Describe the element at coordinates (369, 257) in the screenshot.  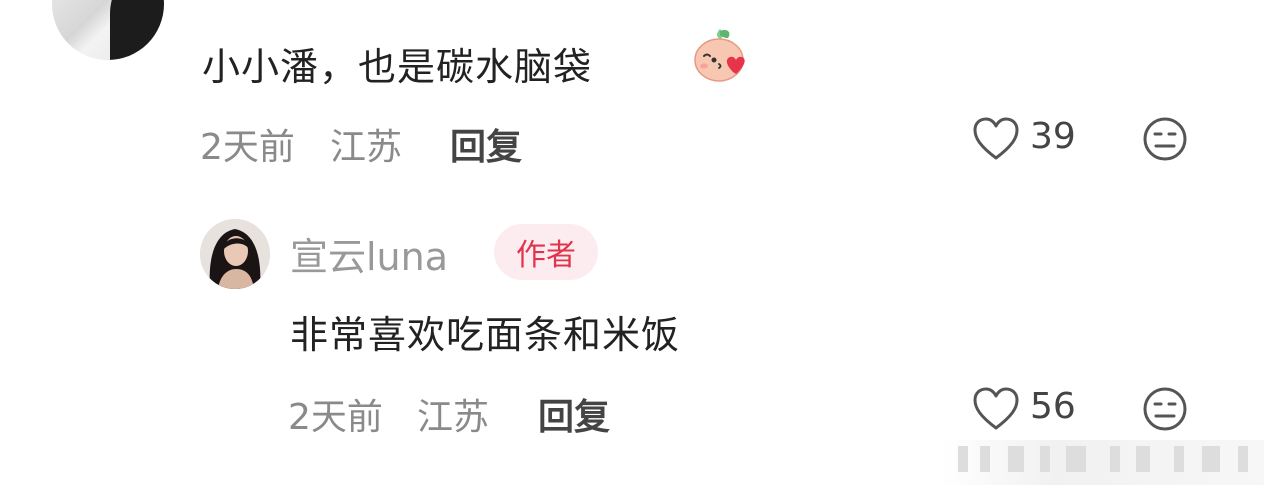
I see `author-username-text: 宣云luna` at that location.